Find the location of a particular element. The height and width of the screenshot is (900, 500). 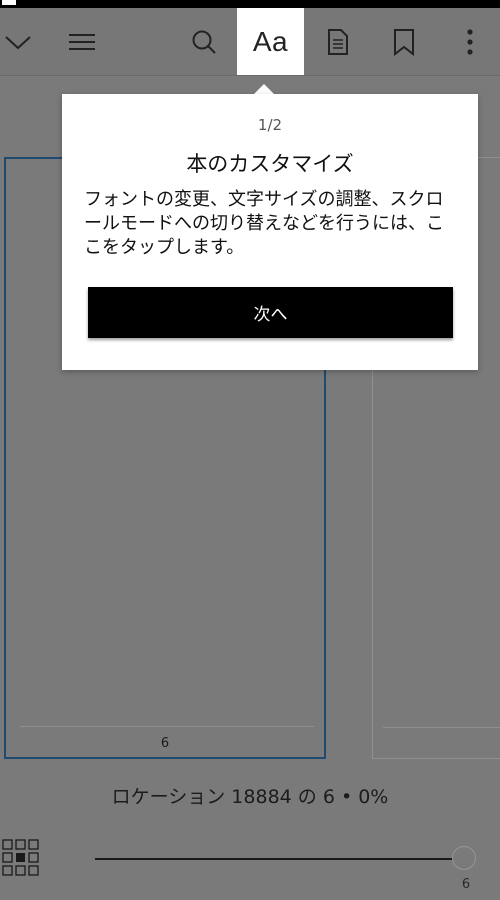

page-slider-thumb is located at coordinates (464, 858).